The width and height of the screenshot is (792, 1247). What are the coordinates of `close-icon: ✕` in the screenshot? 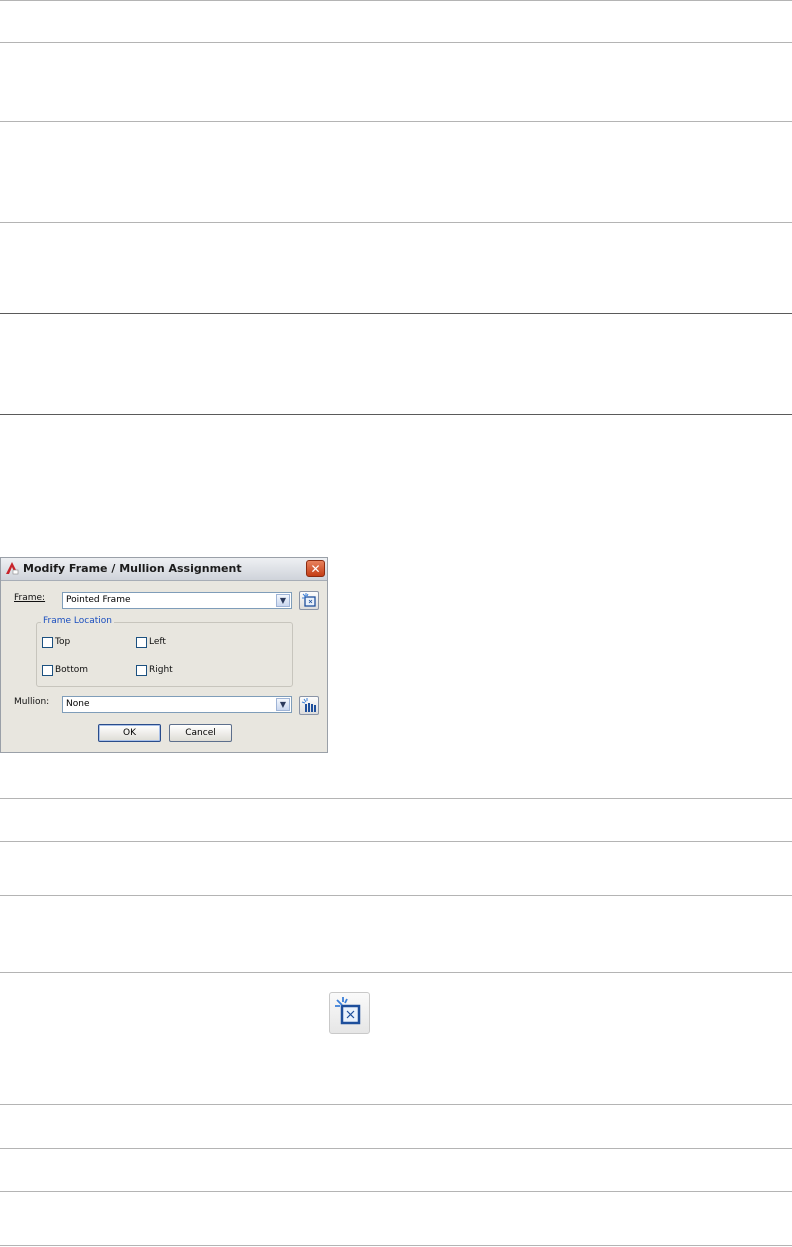 It's located at (315, 569).